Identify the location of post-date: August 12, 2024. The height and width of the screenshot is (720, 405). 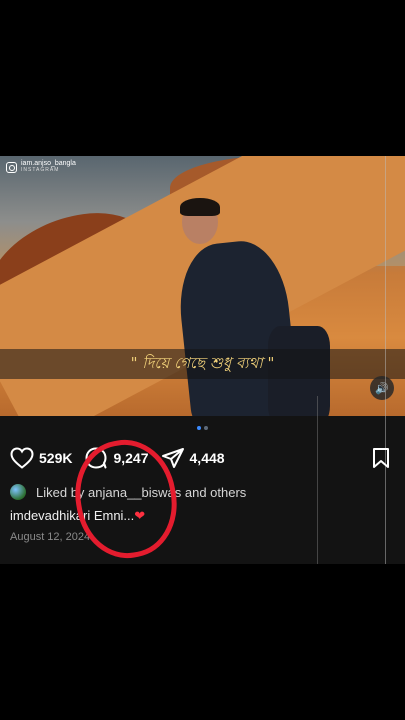
(50, 537).